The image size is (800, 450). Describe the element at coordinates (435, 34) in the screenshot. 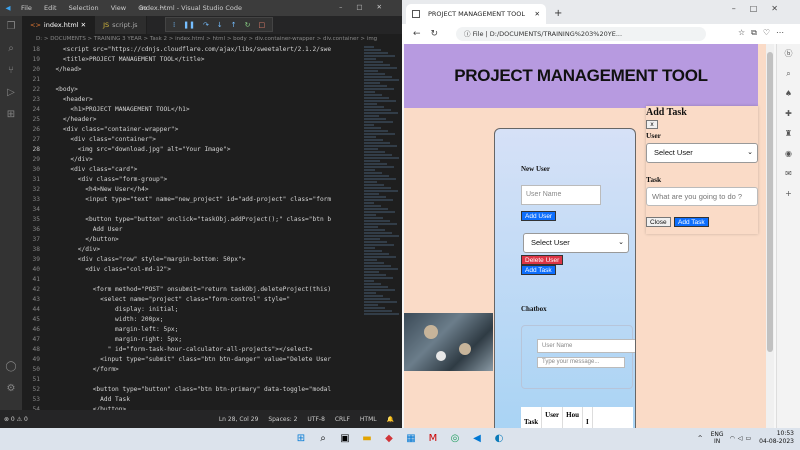

I see `reload-icon: ↻` at that location.